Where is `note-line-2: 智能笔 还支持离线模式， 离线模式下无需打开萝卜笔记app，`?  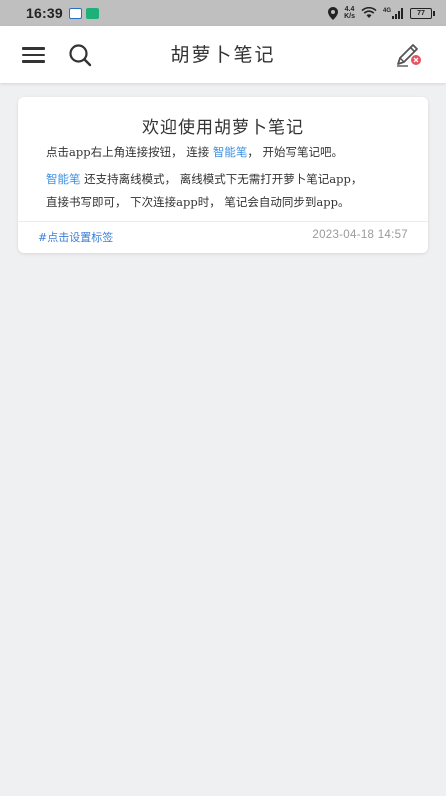
note-line-2: 智能笔 还支持离线模式， 离线模式下无需打开萝卜笔记app， is located at coordinates (228, 179).